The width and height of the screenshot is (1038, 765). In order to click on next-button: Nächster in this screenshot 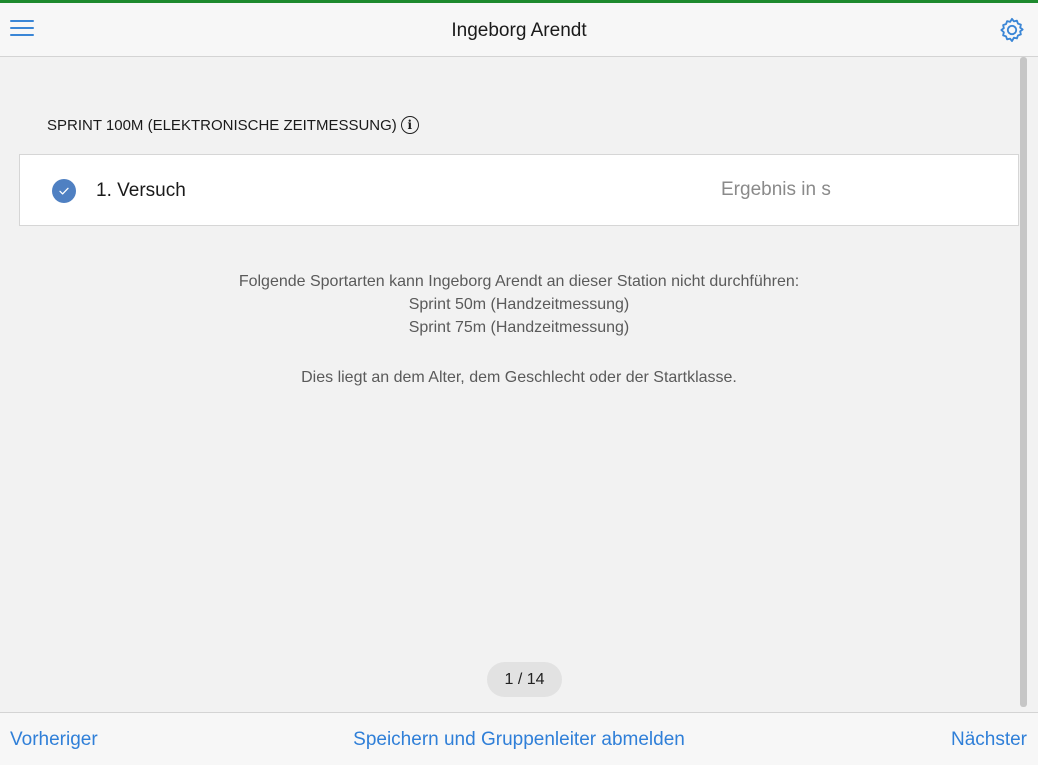, I will do `click(989, 740)`.